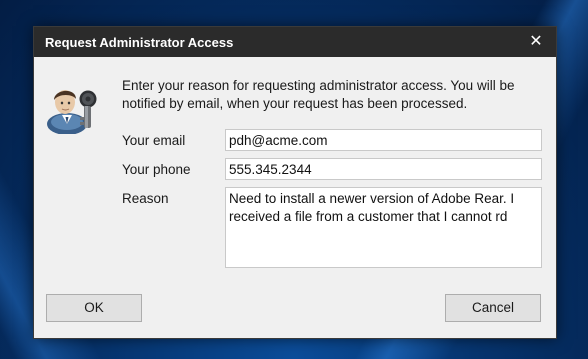 This screenshot has height=359, width=588. What do you see at coordinates (493, 308) in the screenshot?
I see `cancel-button: Cancel` at bounding box center [493, 308].